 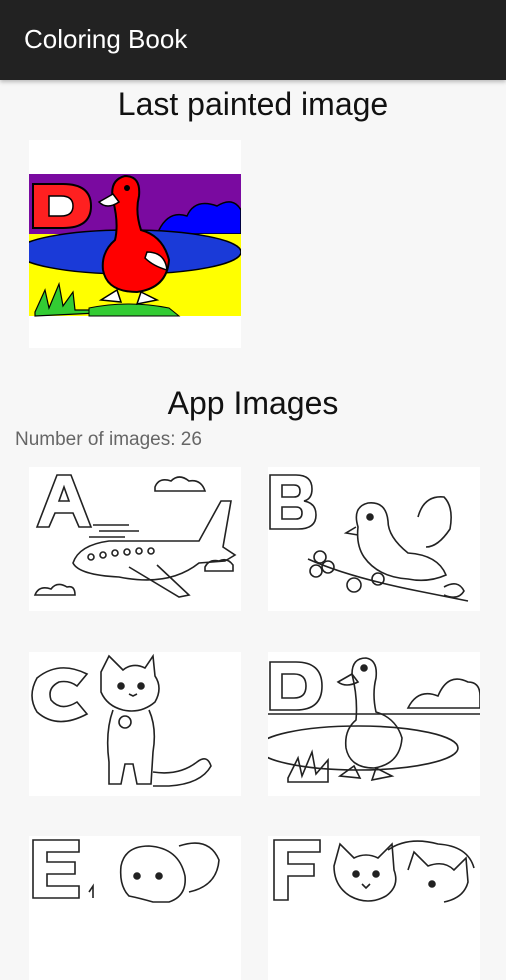 I want to click on image-card-c-cat, so click(x=135, y=724).